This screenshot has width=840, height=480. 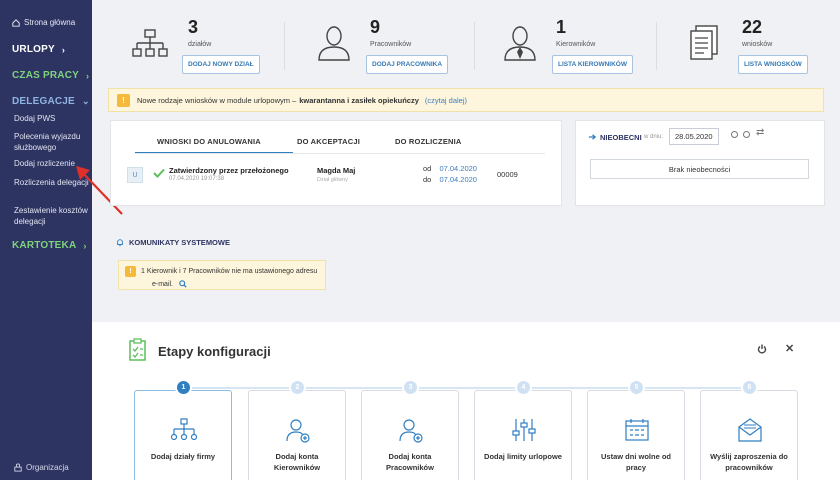 I want to click on system-messages-title: KOMUNIKATY SYSTEMOWE, so click(x=173, y=242).